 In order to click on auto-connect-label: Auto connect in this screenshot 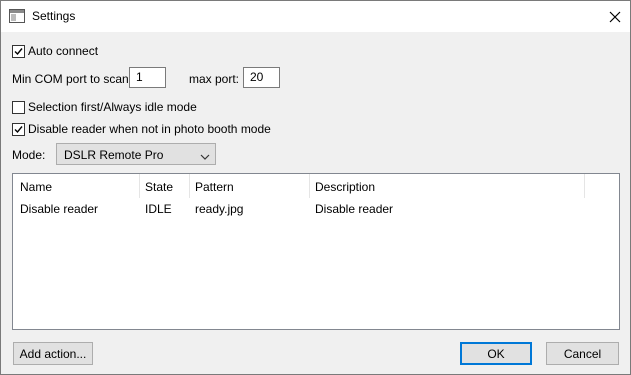, I will do `click(63, 51)`.